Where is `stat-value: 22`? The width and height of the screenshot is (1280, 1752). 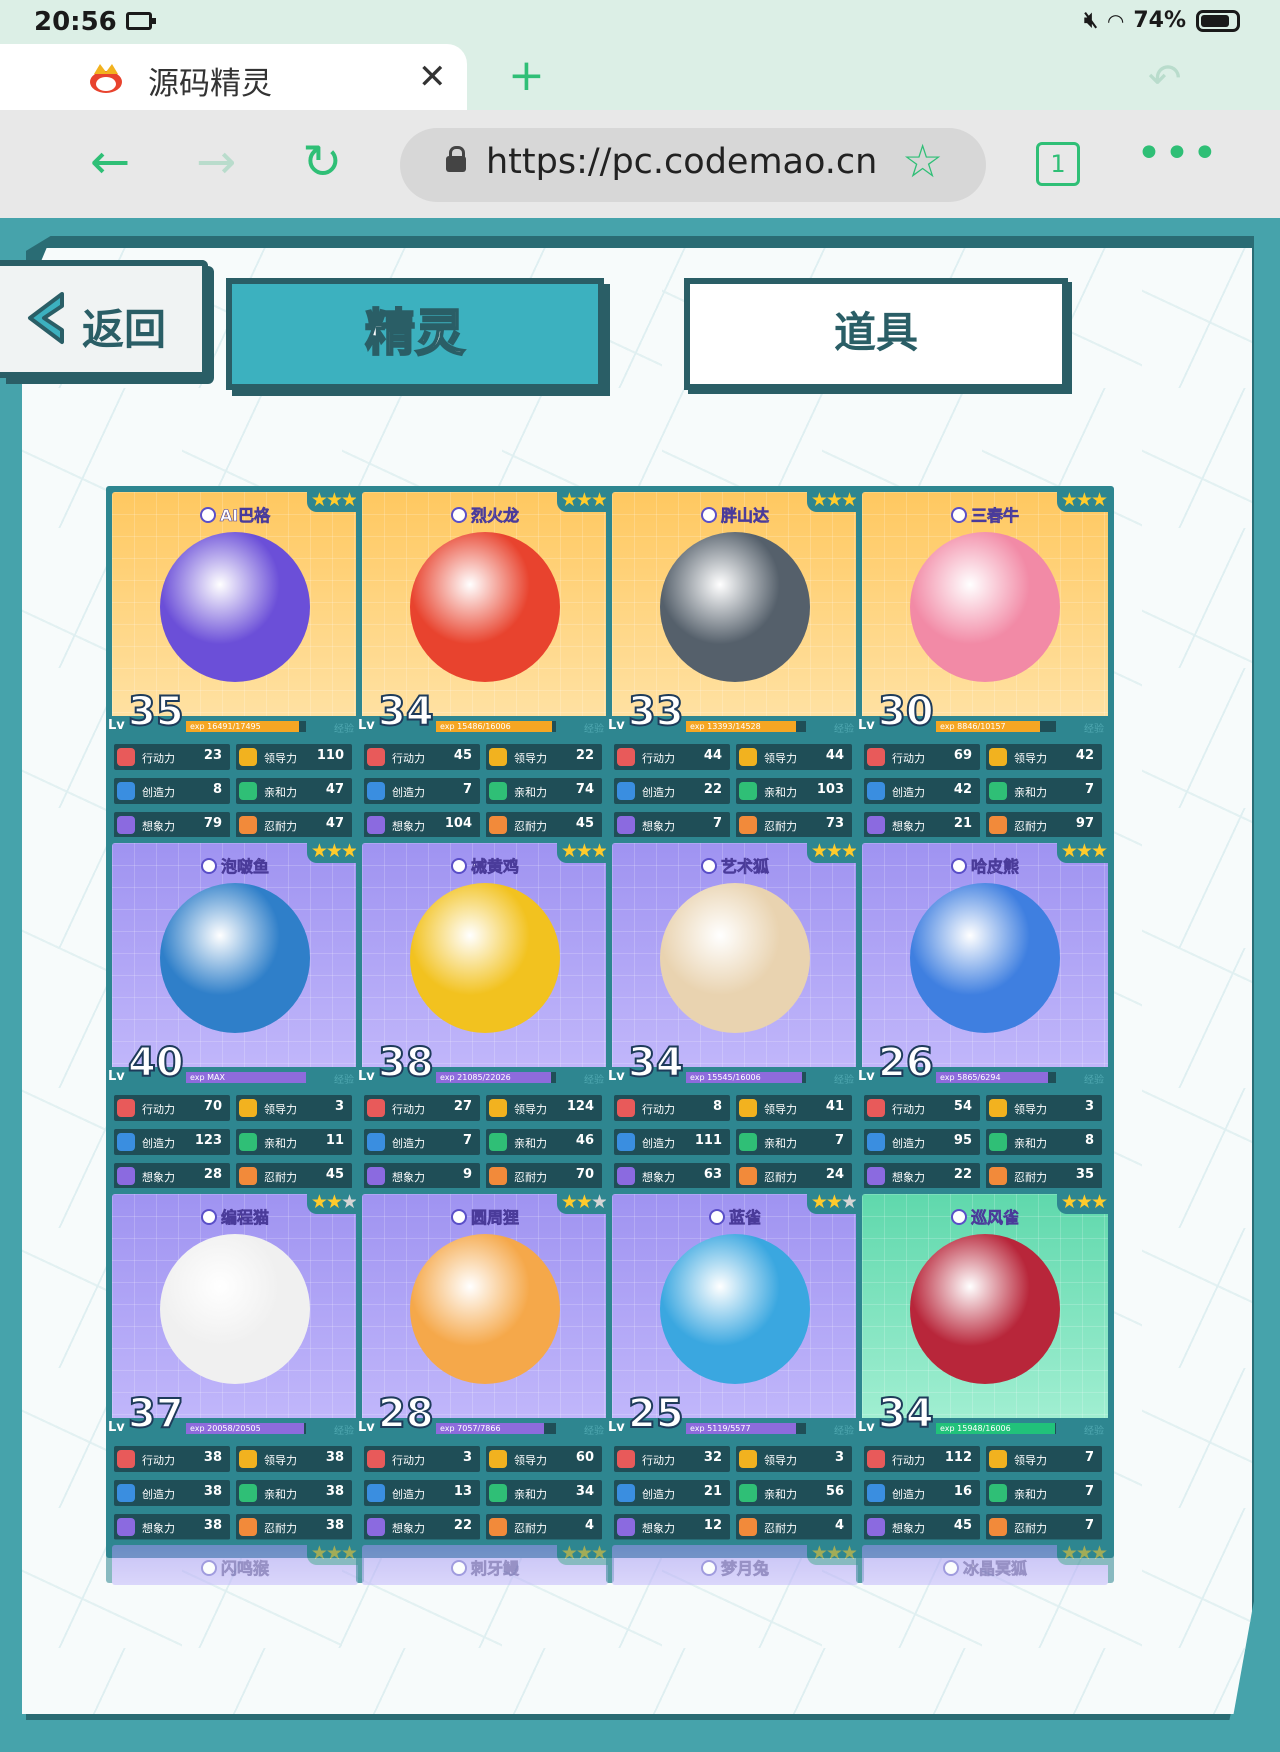
stat-value: 22 is located at coordinates (462, 1525).